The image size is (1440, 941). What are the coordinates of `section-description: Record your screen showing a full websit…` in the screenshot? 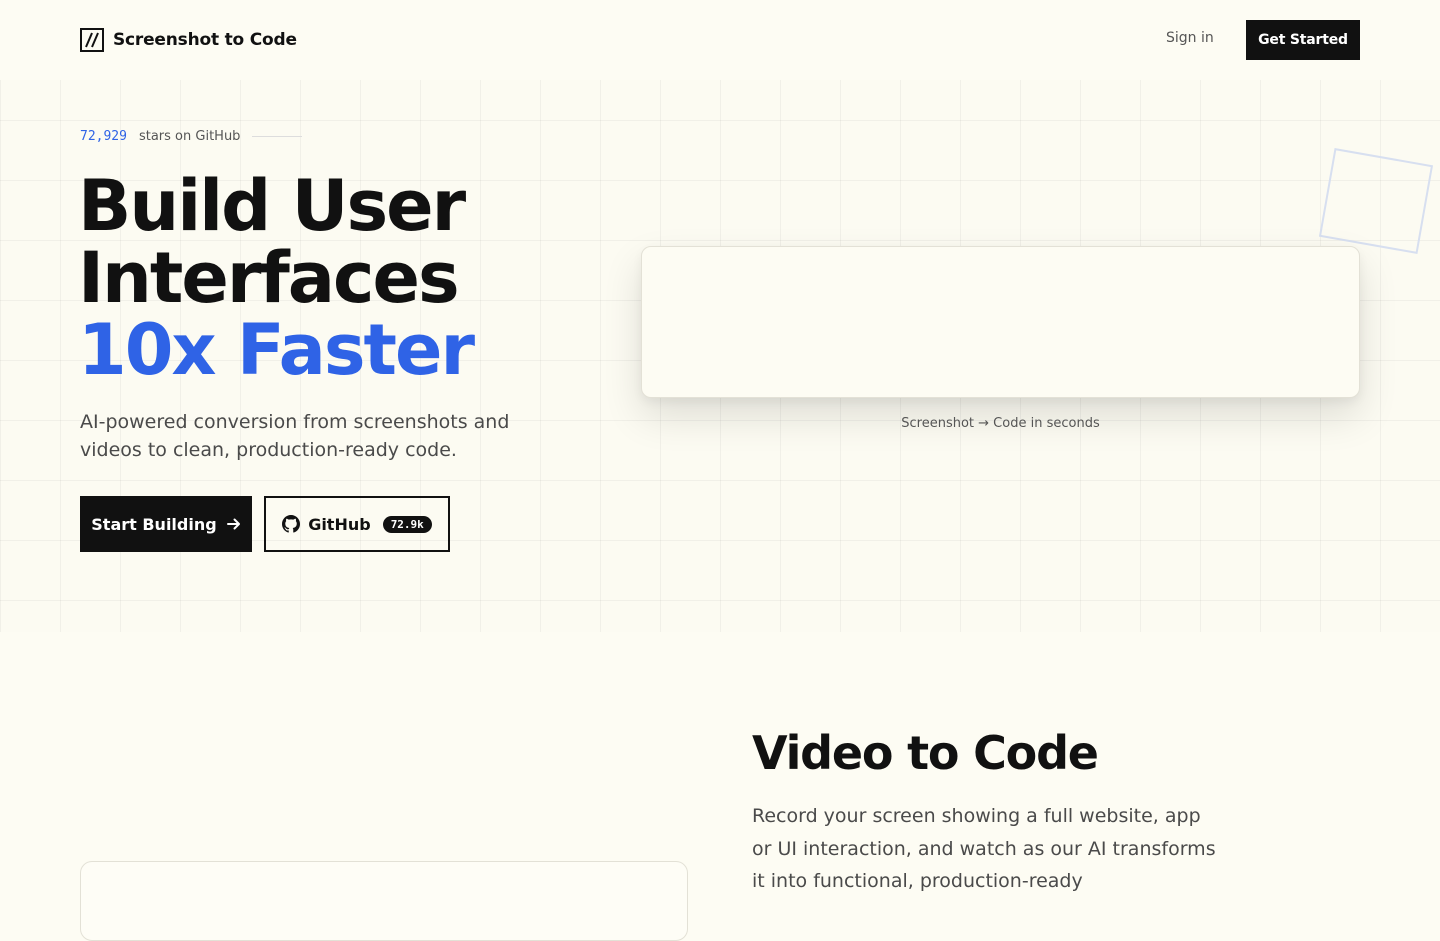 It's located at (984, 848).